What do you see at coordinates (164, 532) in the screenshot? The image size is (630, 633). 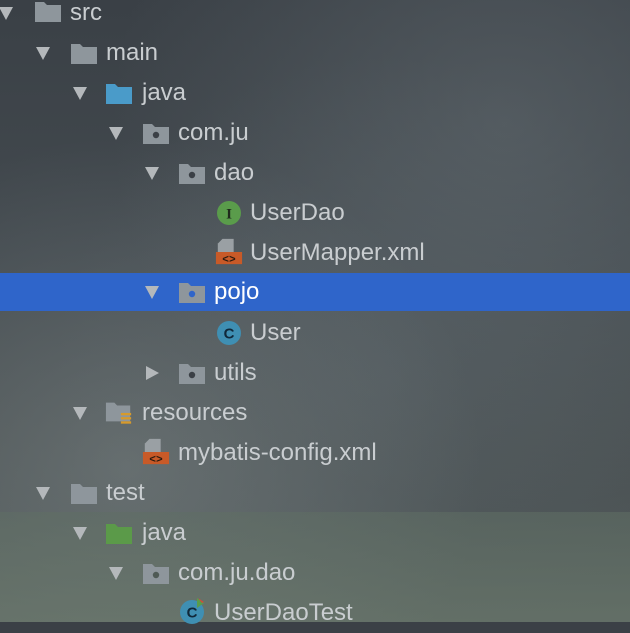 I see `tree-label-java-test: java` at bounding box center [164, 532].